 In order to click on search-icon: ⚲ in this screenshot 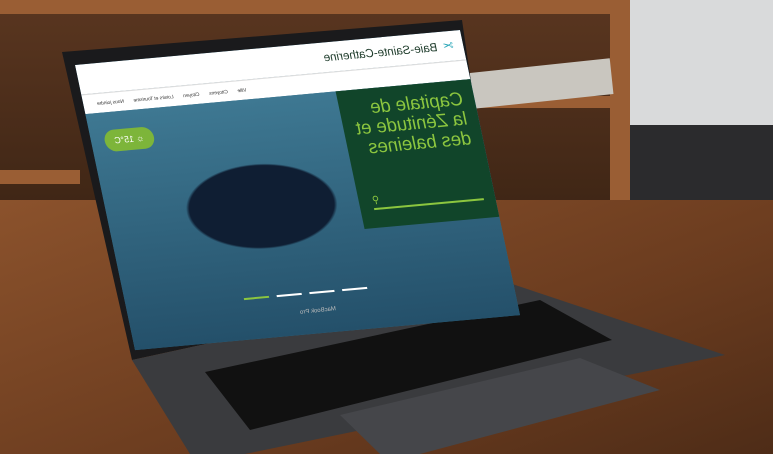, I will do `click(375, 200)`.